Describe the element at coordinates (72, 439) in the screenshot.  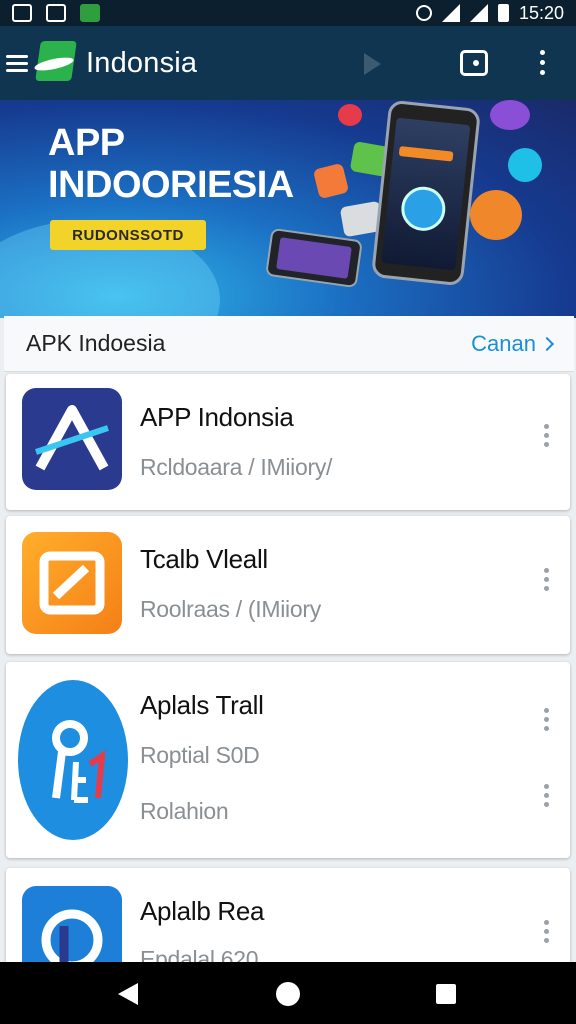
I see `app-indonesia-logo-icon` at that location.